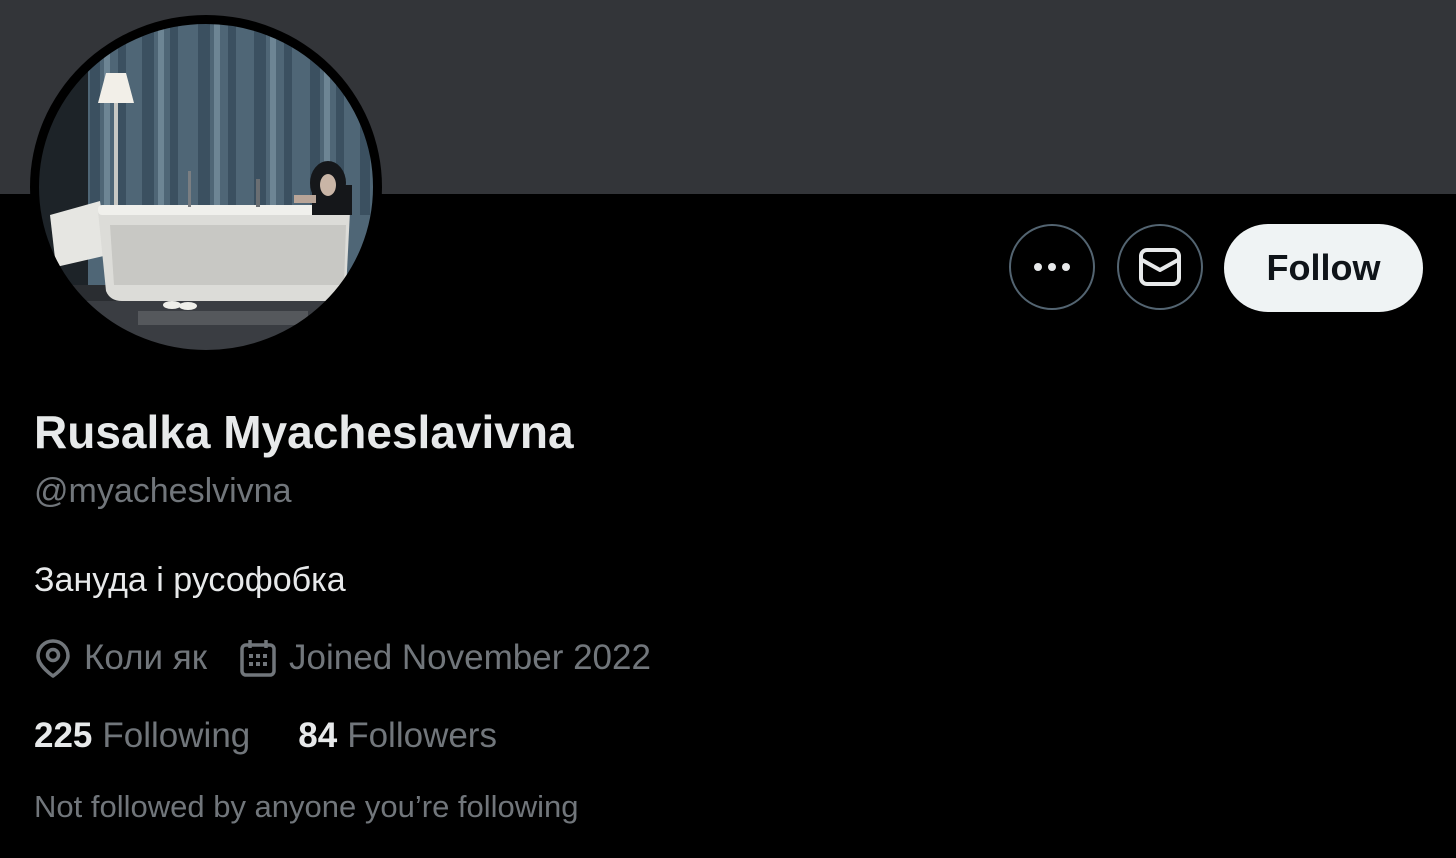 The height and width of the screenshot is (858, 1456). What do you see at coordinates (306, 806) in the screenshot?
I see `mutuals-note: Not followed by anyone you’re following` at bounding box center [306, 806].